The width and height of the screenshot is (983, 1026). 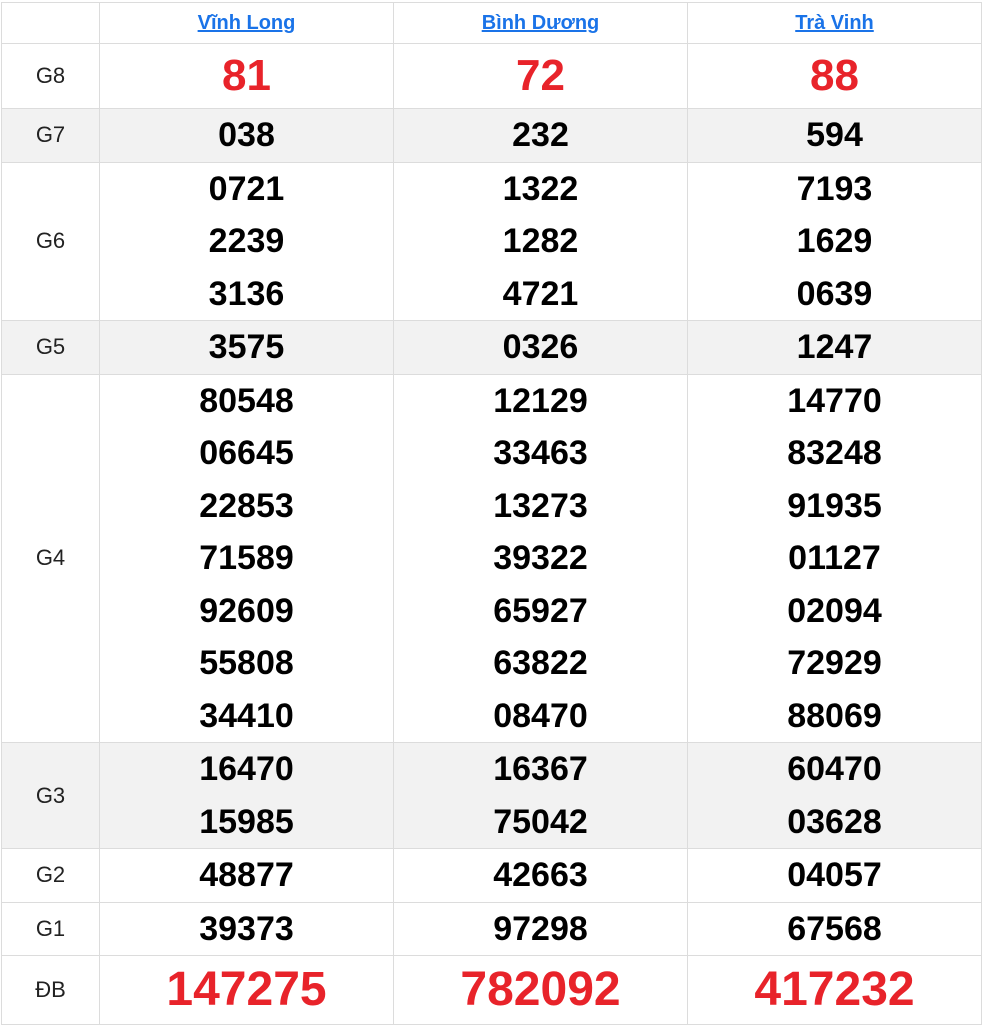 What do you see at coordinates (246, 663) in the screenshot?
I see `prize-number: 55808` at bounding box center [246, 663].